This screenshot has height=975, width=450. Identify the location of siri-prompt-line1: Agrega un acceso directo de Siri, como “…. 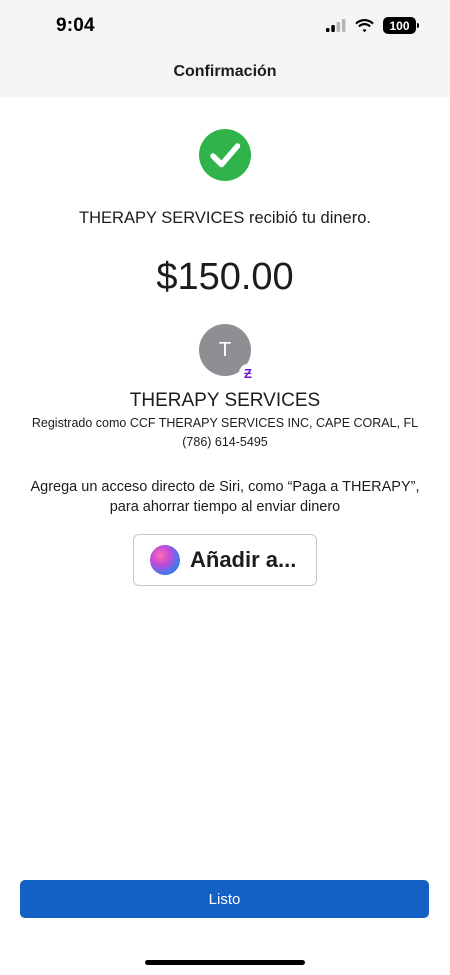
(225, 487).